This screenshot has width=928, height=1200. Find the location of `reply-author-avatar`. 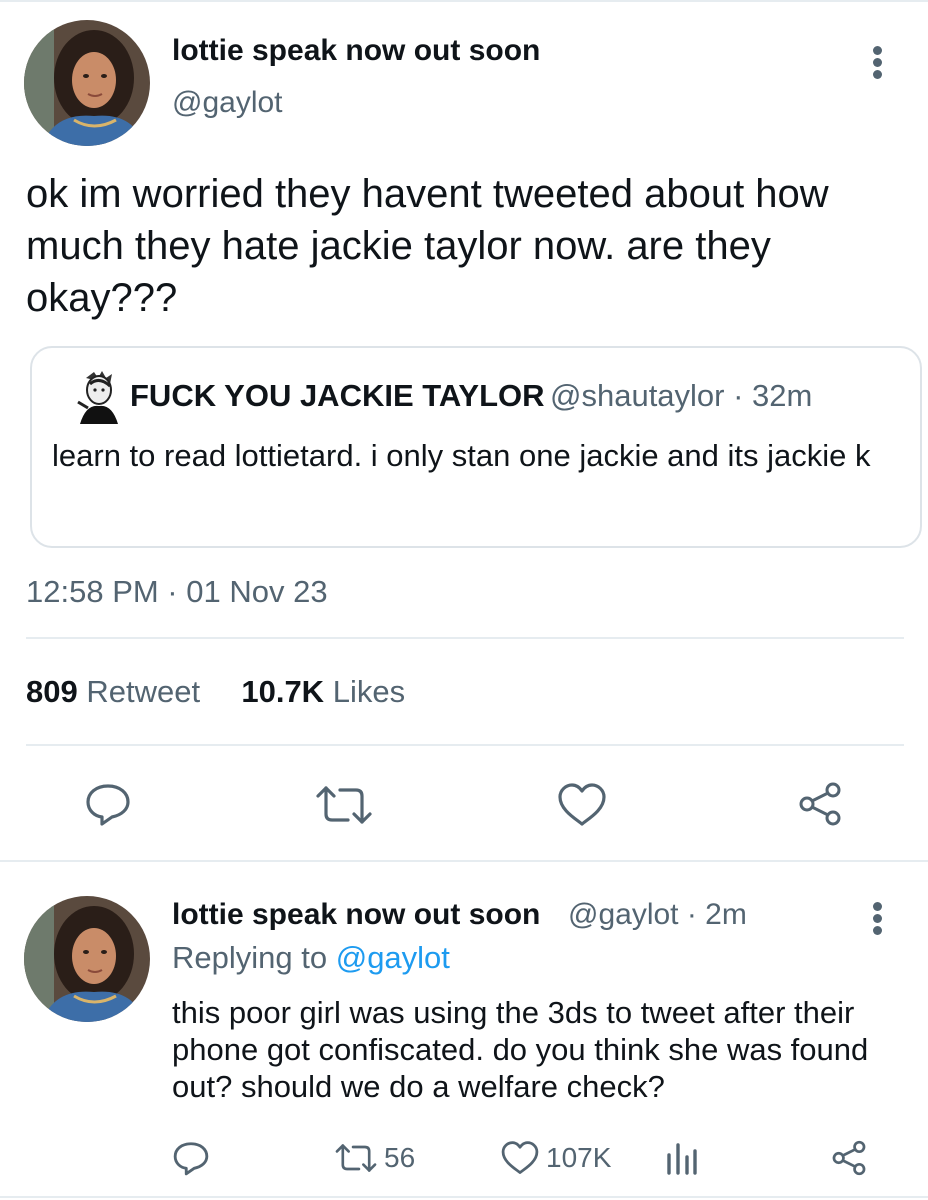

reply-author-avatar is located at coordinates (87, 959).